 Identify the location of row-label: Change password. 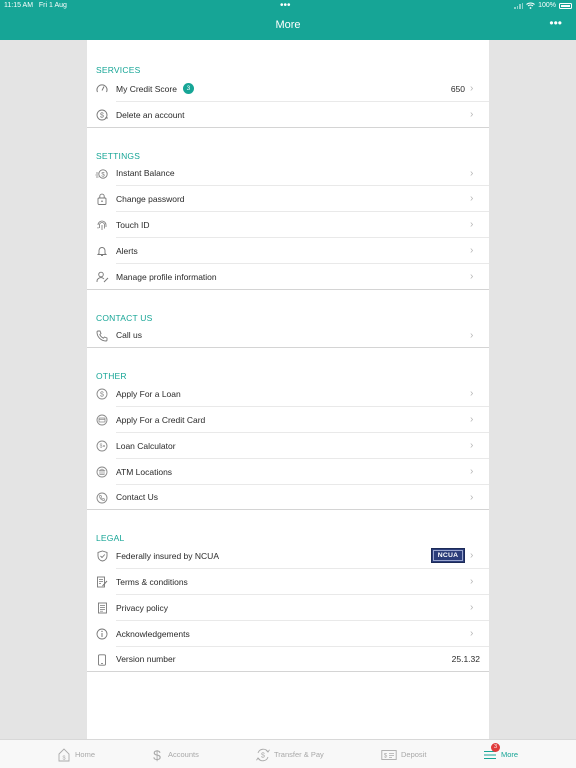
(150, 199).